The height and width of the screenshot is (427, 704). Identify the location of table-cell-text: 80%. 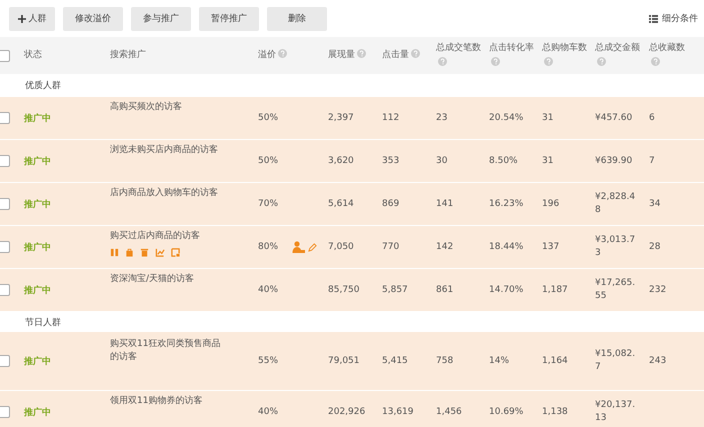
(269, 247).